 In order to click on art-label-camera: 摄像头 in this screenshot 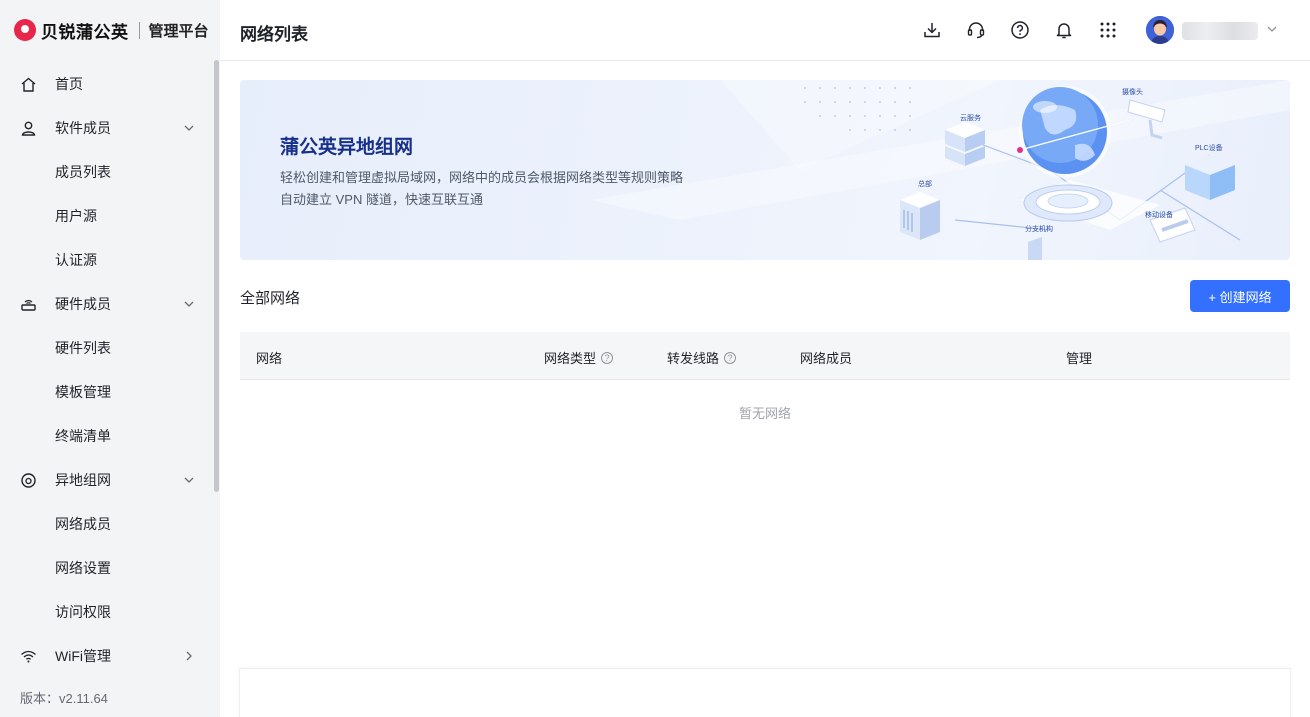, I will do `click(1132, 91)`.